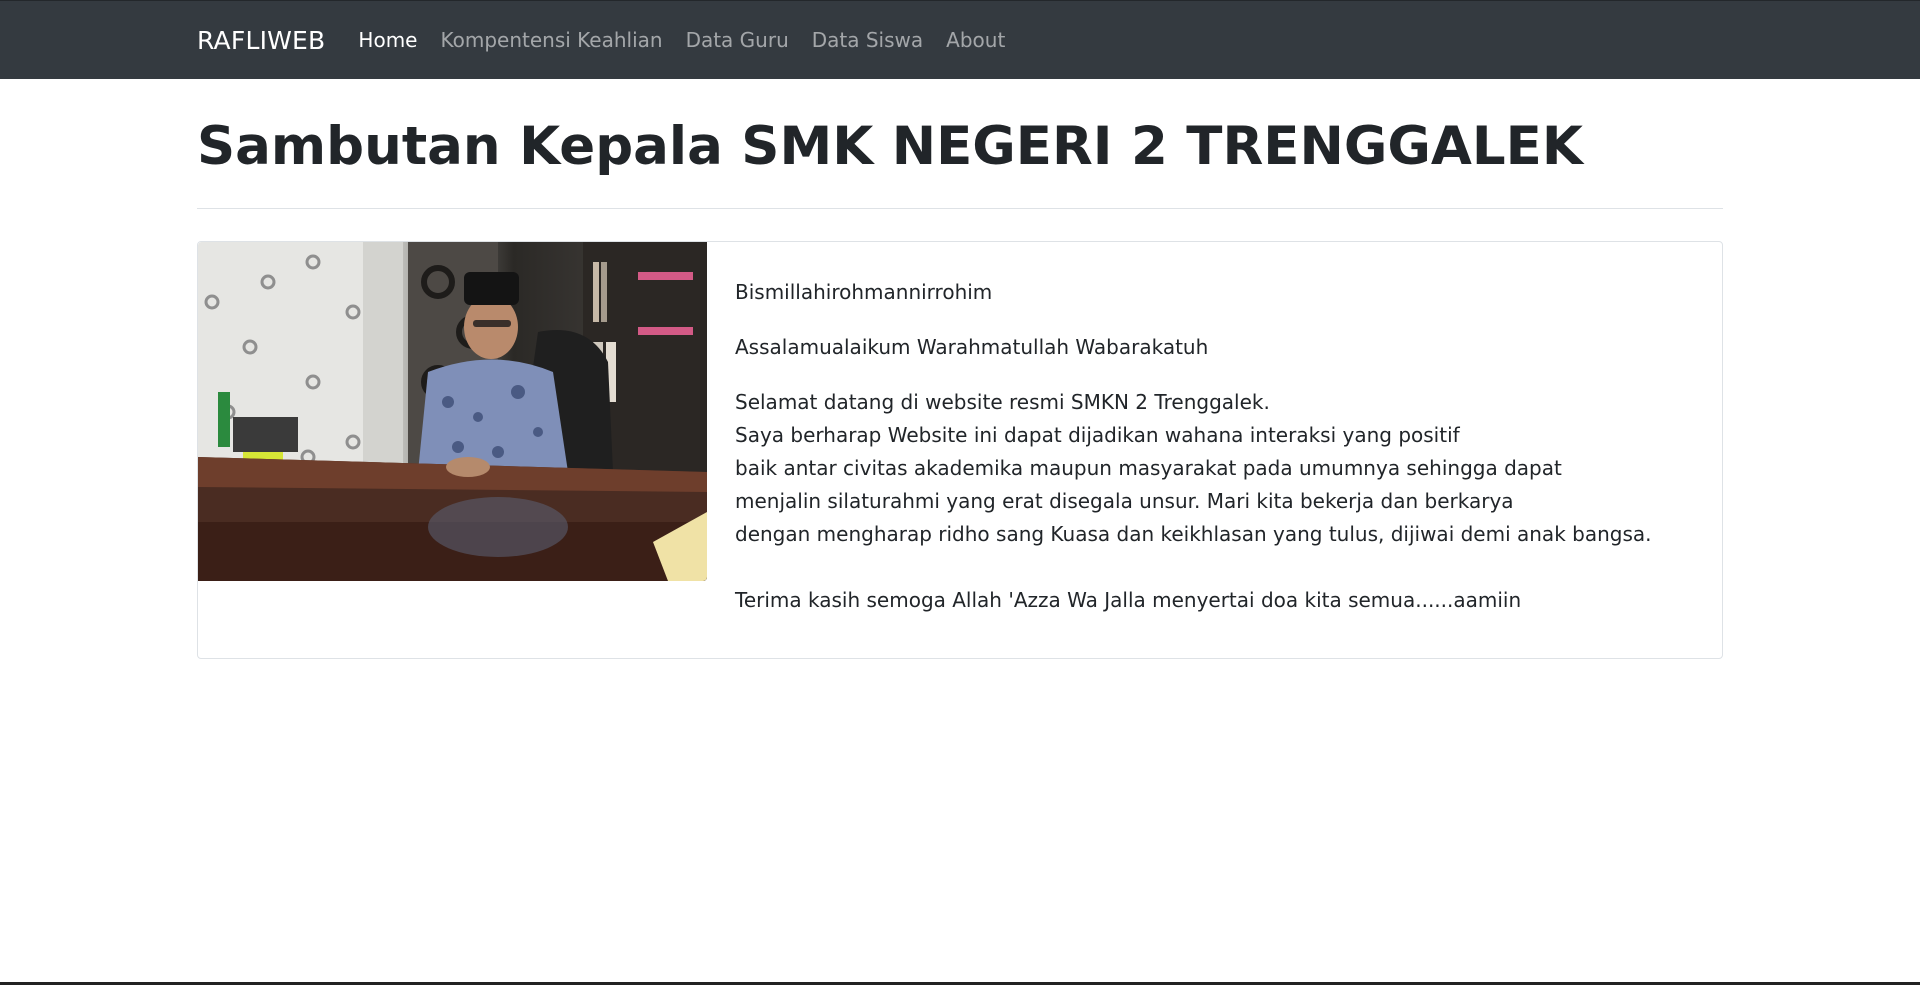 This screenshot has width=1920, height=985. I want to click on nav-link-data-guru: Data Guru, so click(737, 40).